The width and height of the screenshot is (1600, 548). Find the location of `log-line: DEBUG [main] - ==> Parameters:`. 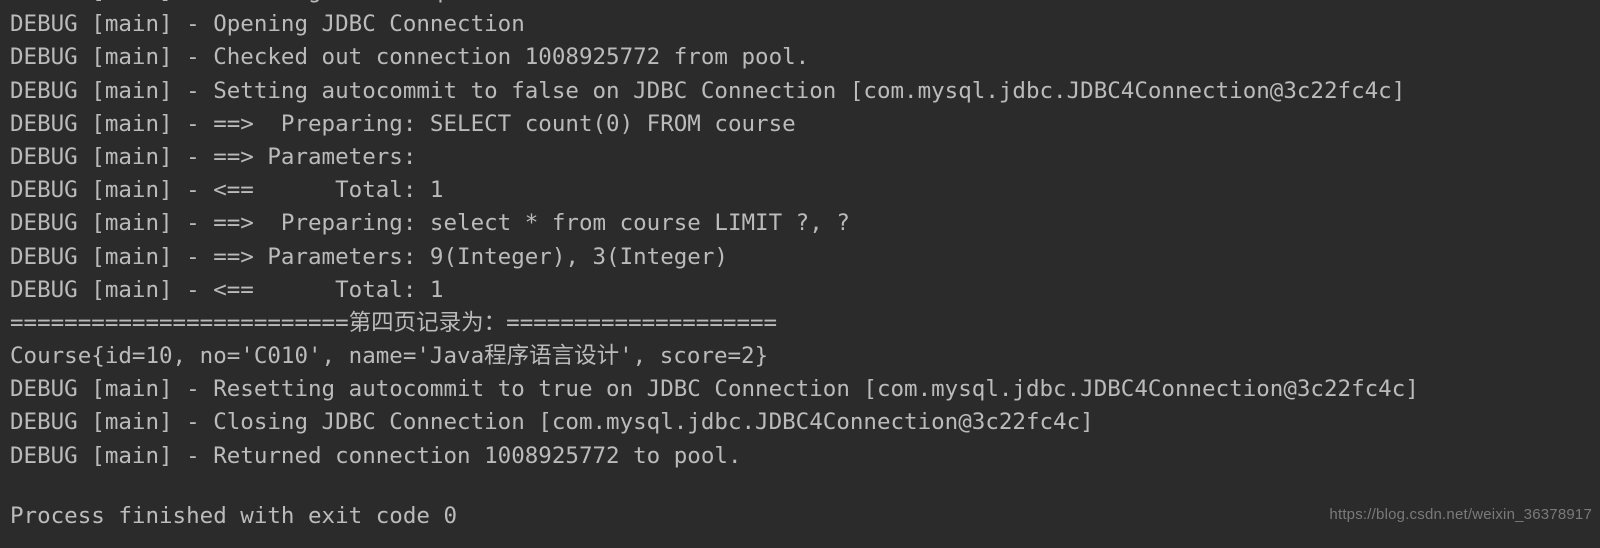

log-line: DEBUG [main] - ==> Parameters: is located at coordinates (213, 156).